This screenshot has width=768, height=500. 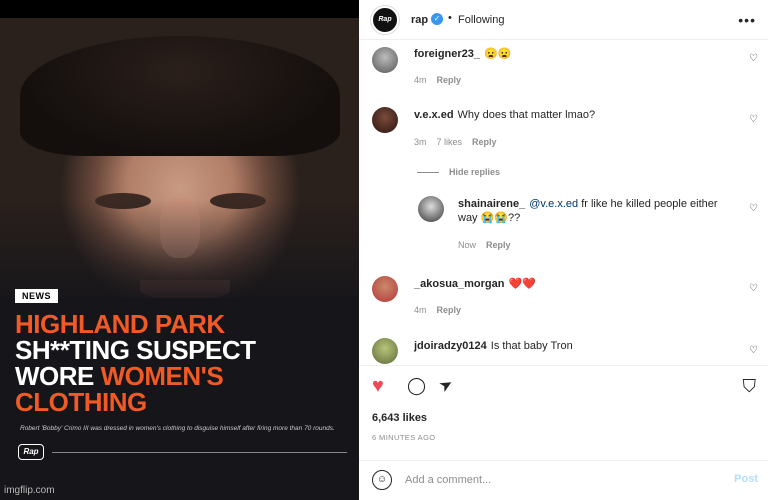 What do you see at coordinates (531, 346) in the screenshot?
I see `comment-content: Is that baby Tron` at bounding box center [531, 346].